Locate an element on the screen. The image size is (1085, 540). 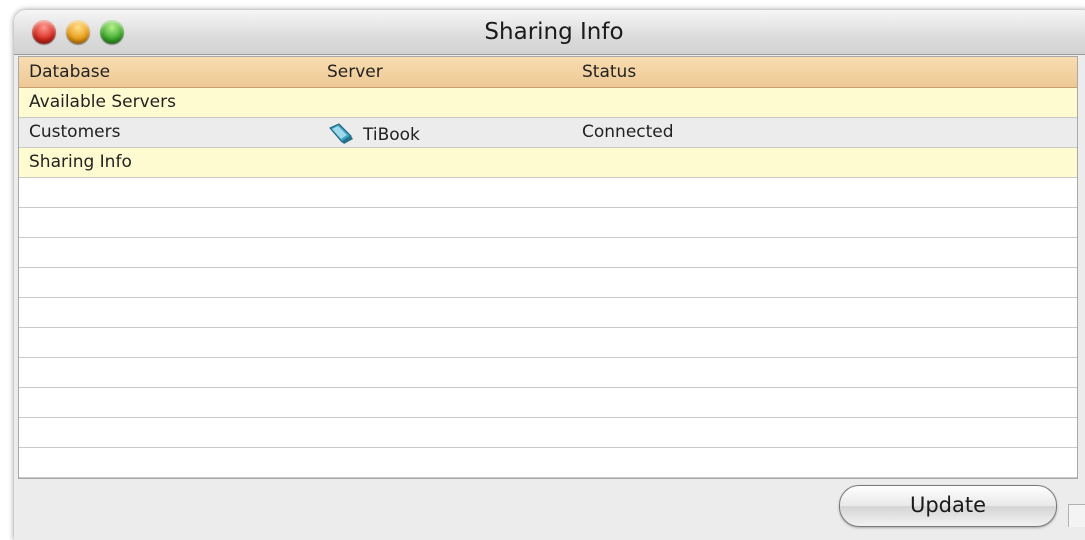
group-label: Sharing Info is located at coordinates (80, 162).